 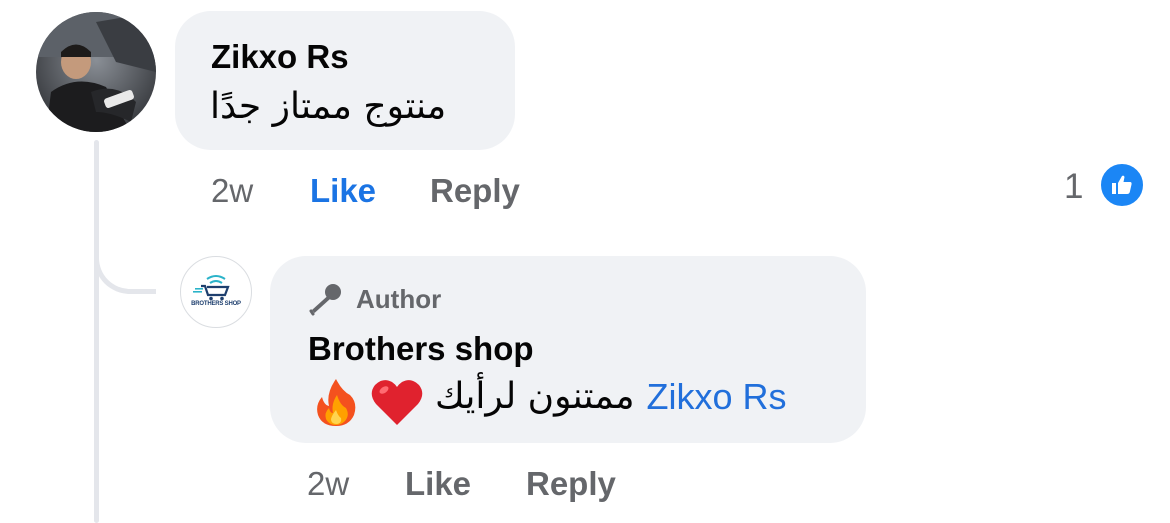 I want to click on reply-timestamp: 2w, so click(x=328, y=484).